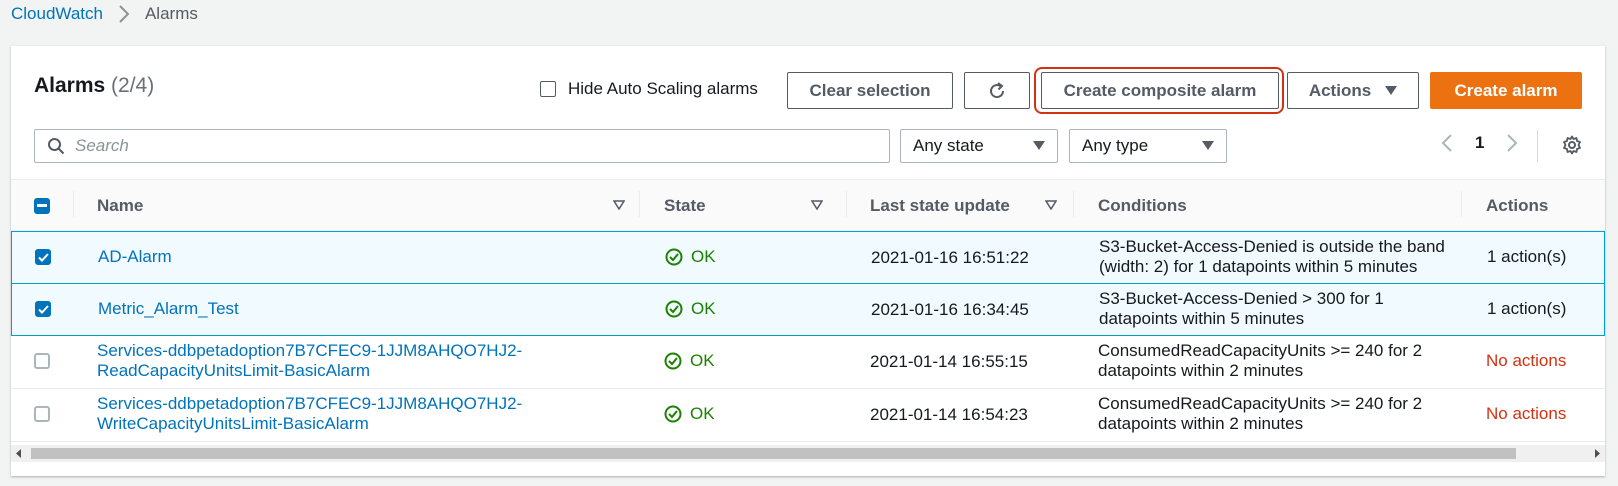 The image size is (1618, 486). I want to click on table-header, so click(808, 205).